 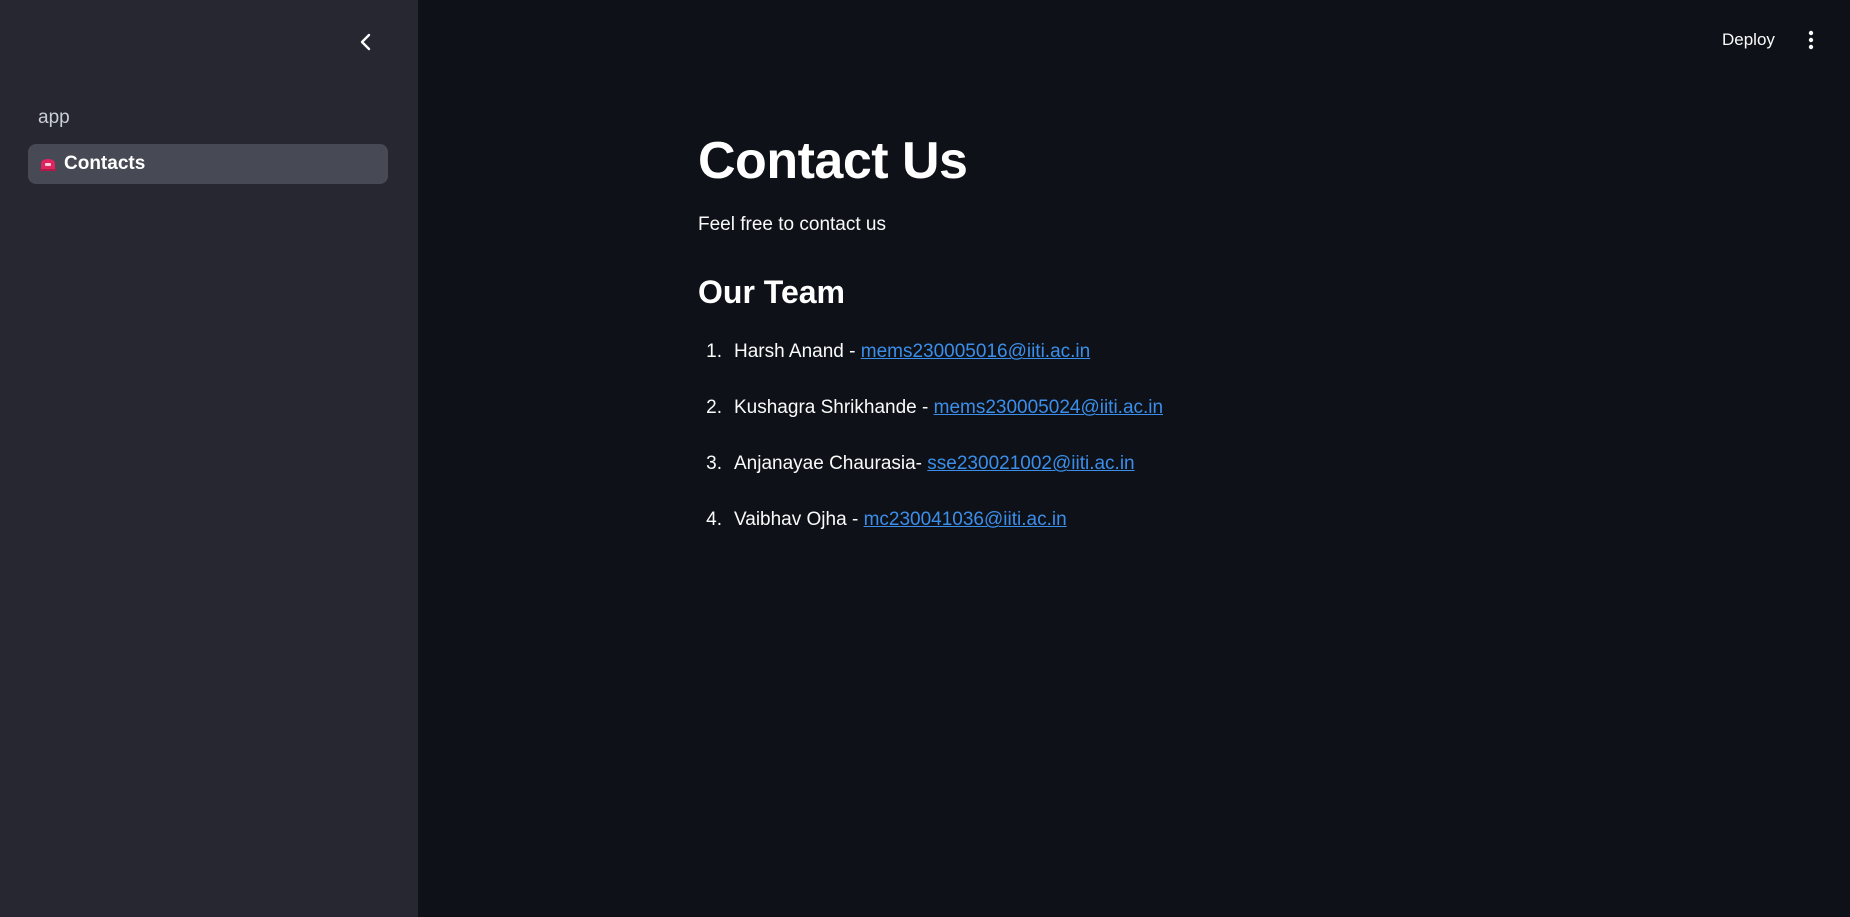 I want to click on sidebar-nav: app Contacts, so click(x=208, y=144).